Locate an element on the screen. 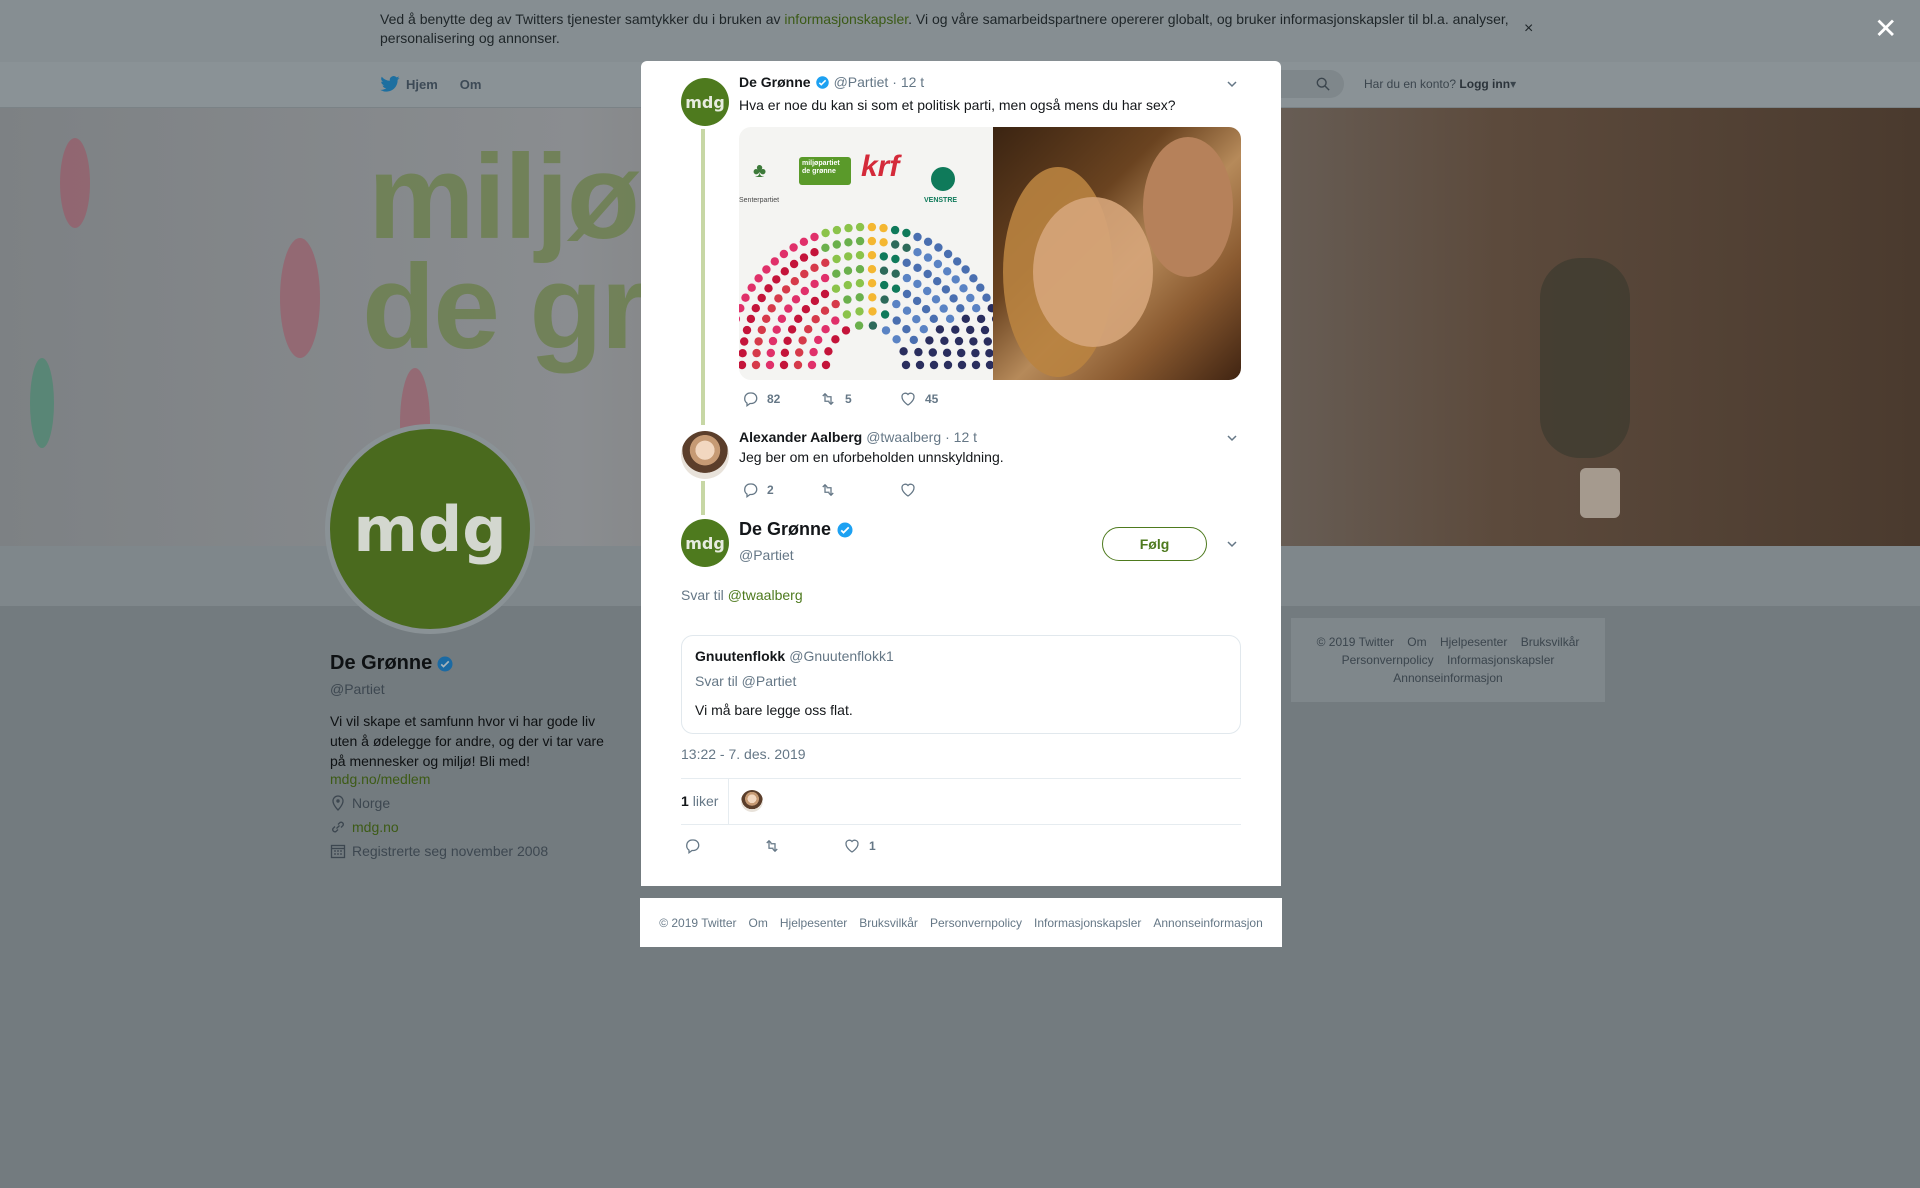  nav-home: Hjem is located at coordinates (409, 84).